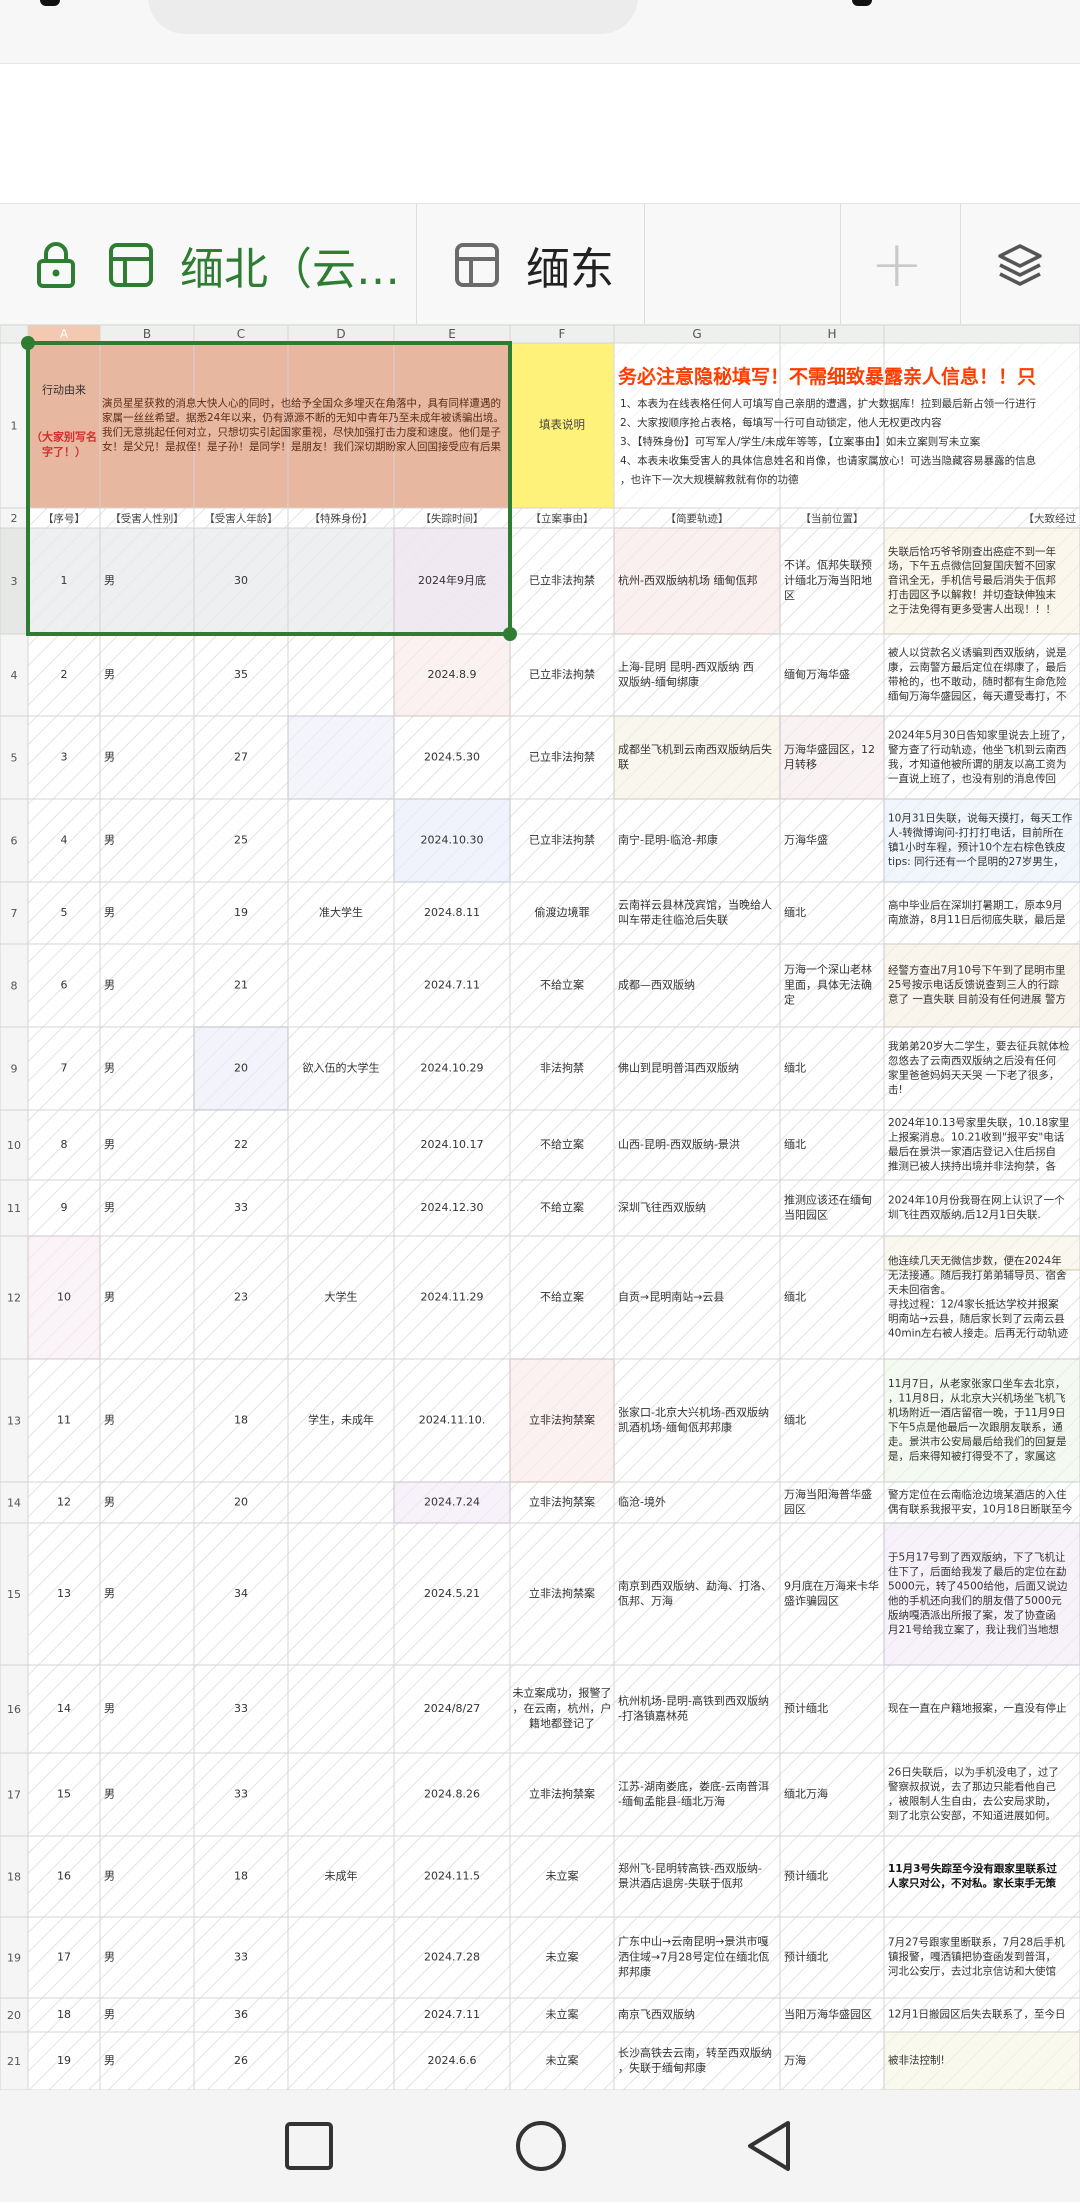 The width and height of the screenshot is (1080, 2206). What do you see at coordinates (975, 1426) in the screenshot?
I see `cell-details: 下午5点是他最后一次跟朋友联系，通` at bounding box center [975, 1426].